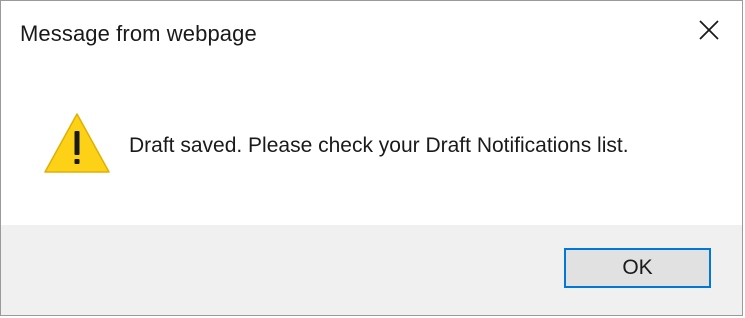 The width and height of the screenshot is (745, 318). I want to click on warning-icon, so click(77, 143).